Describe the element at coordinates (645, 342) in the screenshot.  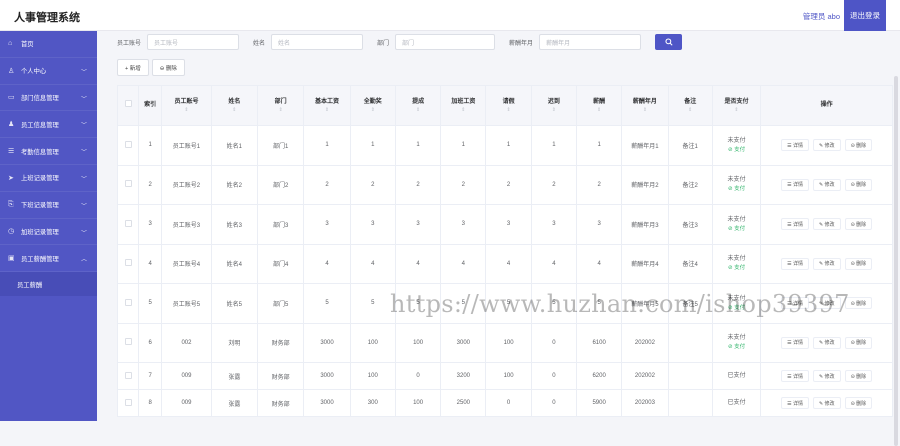
I see `cell-month: 202002` at that location.